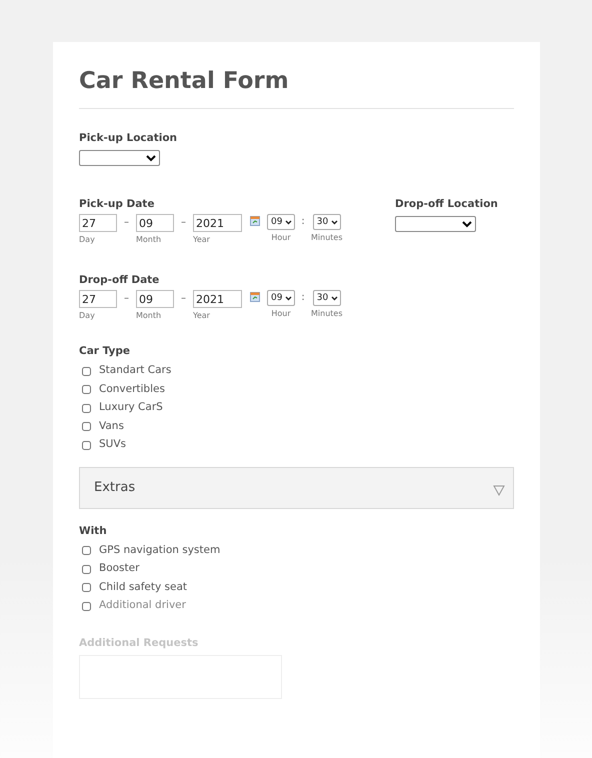 This screenshot has width=592, height=758. What do you see at coordinates (119, 568) in the screenshot?
I see `option-label: Booster` at bounding box center [119, 568].